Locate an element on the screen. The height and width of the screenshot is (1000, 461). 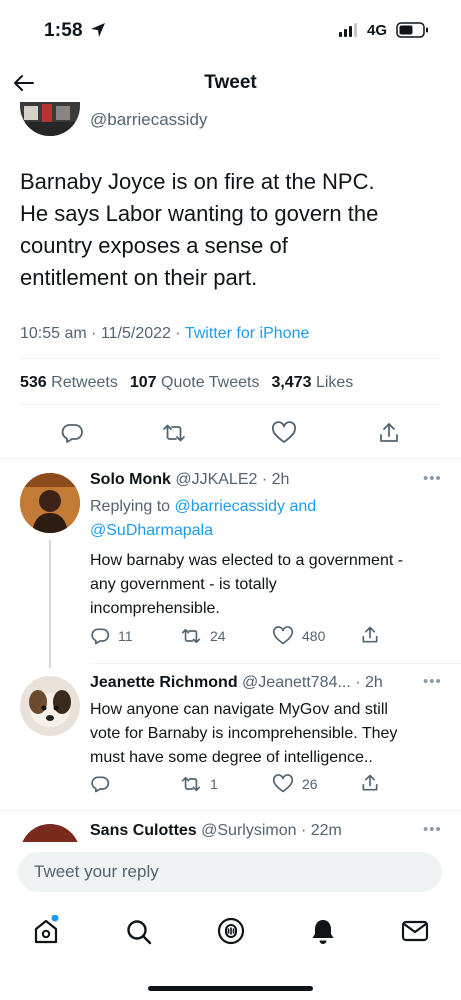
likes-stat: 3,473 Likes is located at coordinates (312, 383).